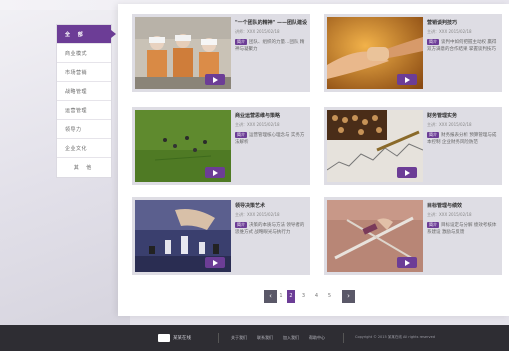  Describe the element at coordinates (463, 46) in the screenshot. I see `course-description: 简介 谈判中如何把握主动权 赢得双方满意的合作结果 掌握谈判技巧` at that location.